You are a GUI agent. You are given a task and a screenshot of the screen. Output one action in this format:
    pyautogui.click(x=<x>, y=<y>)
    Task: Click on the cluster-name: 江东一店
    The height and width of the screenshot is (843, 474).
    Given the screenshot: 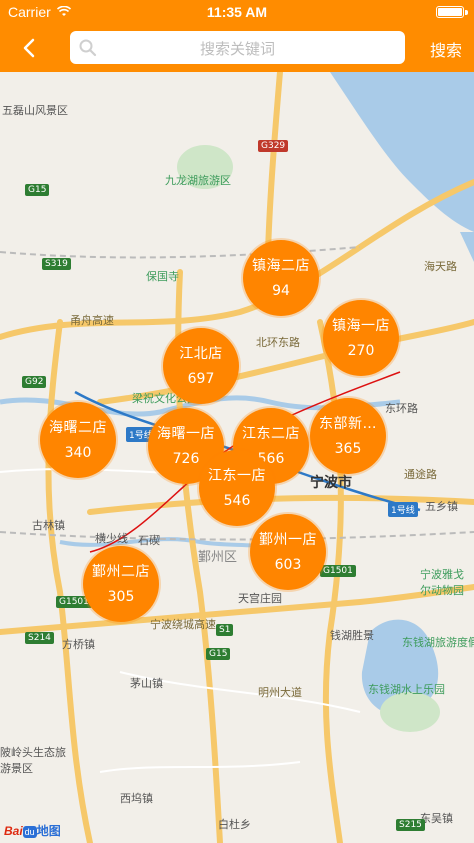 What is the action you would take?
    pyautogui.click(x=237, y=476)
    